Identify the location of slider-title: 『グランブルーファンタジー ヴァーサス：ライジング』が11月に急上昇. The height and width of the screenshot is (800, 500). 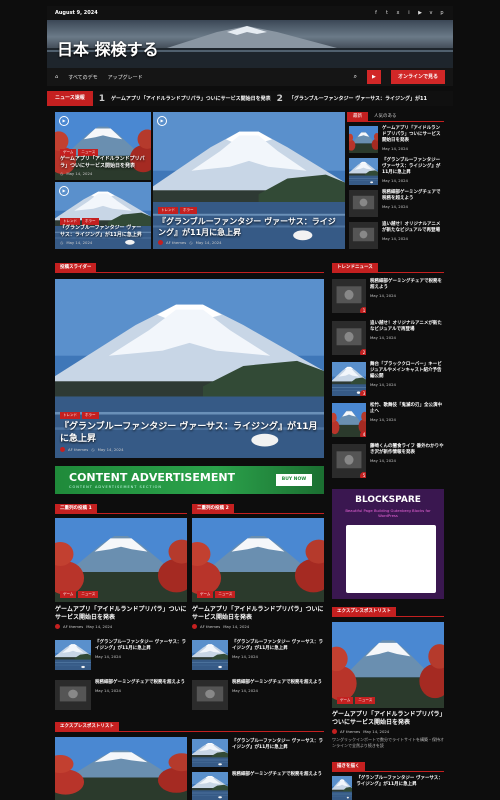
(189, 433).